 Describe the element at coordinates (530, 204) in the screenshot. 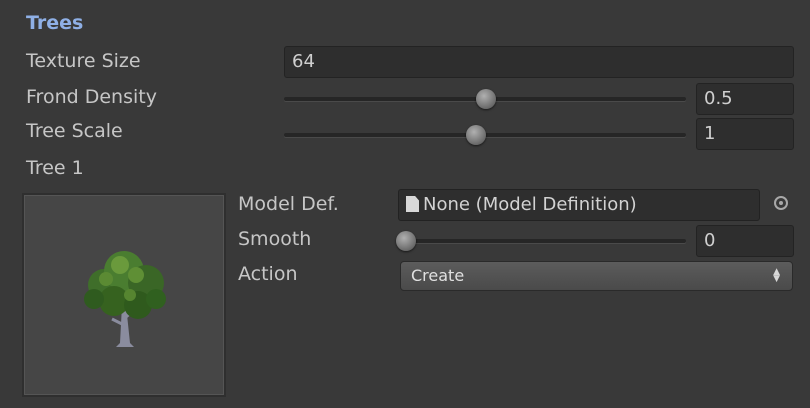

I see `model-def-value: None (Model Definition)` at that location.